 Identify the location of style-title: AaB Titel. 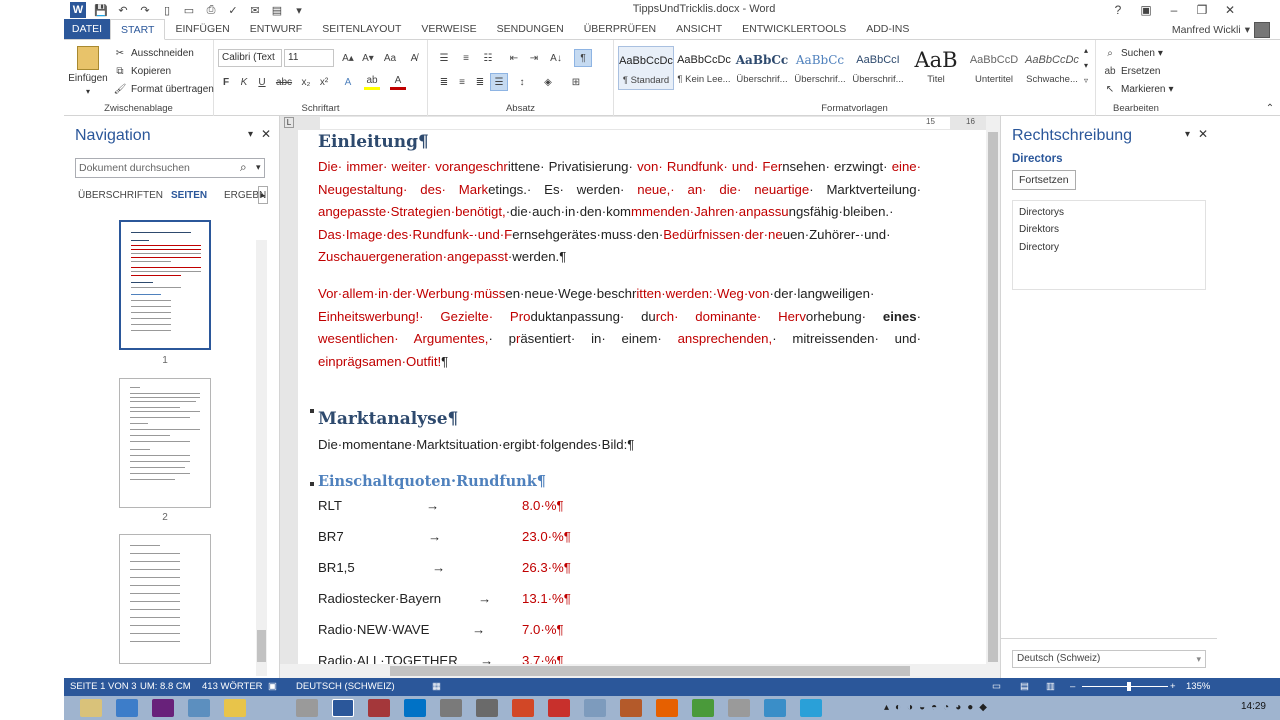
(936, 68).